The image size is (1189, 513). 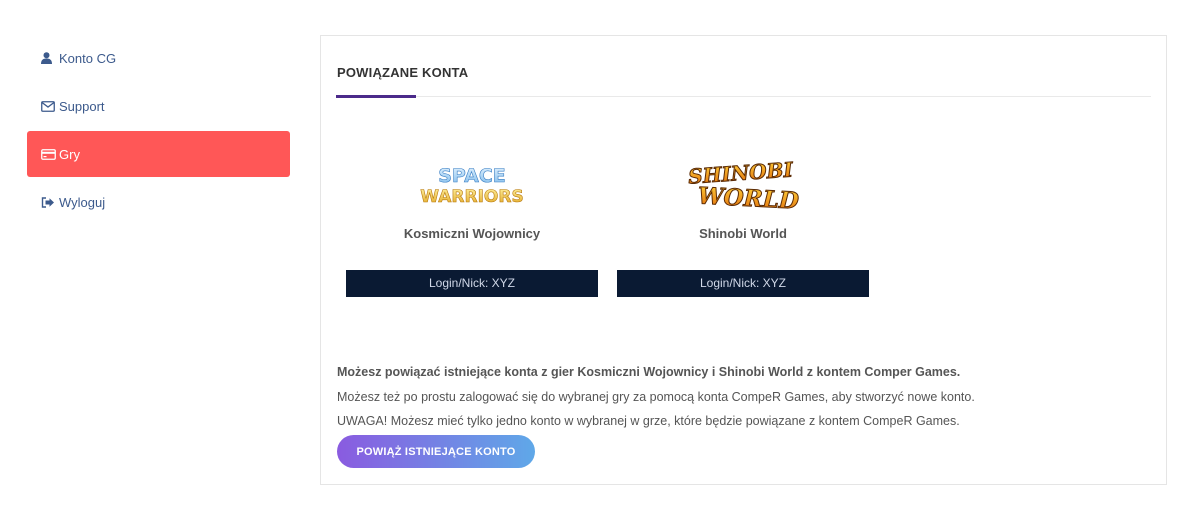 I want to click on title-accent-bar, so click(x=376, y=96).